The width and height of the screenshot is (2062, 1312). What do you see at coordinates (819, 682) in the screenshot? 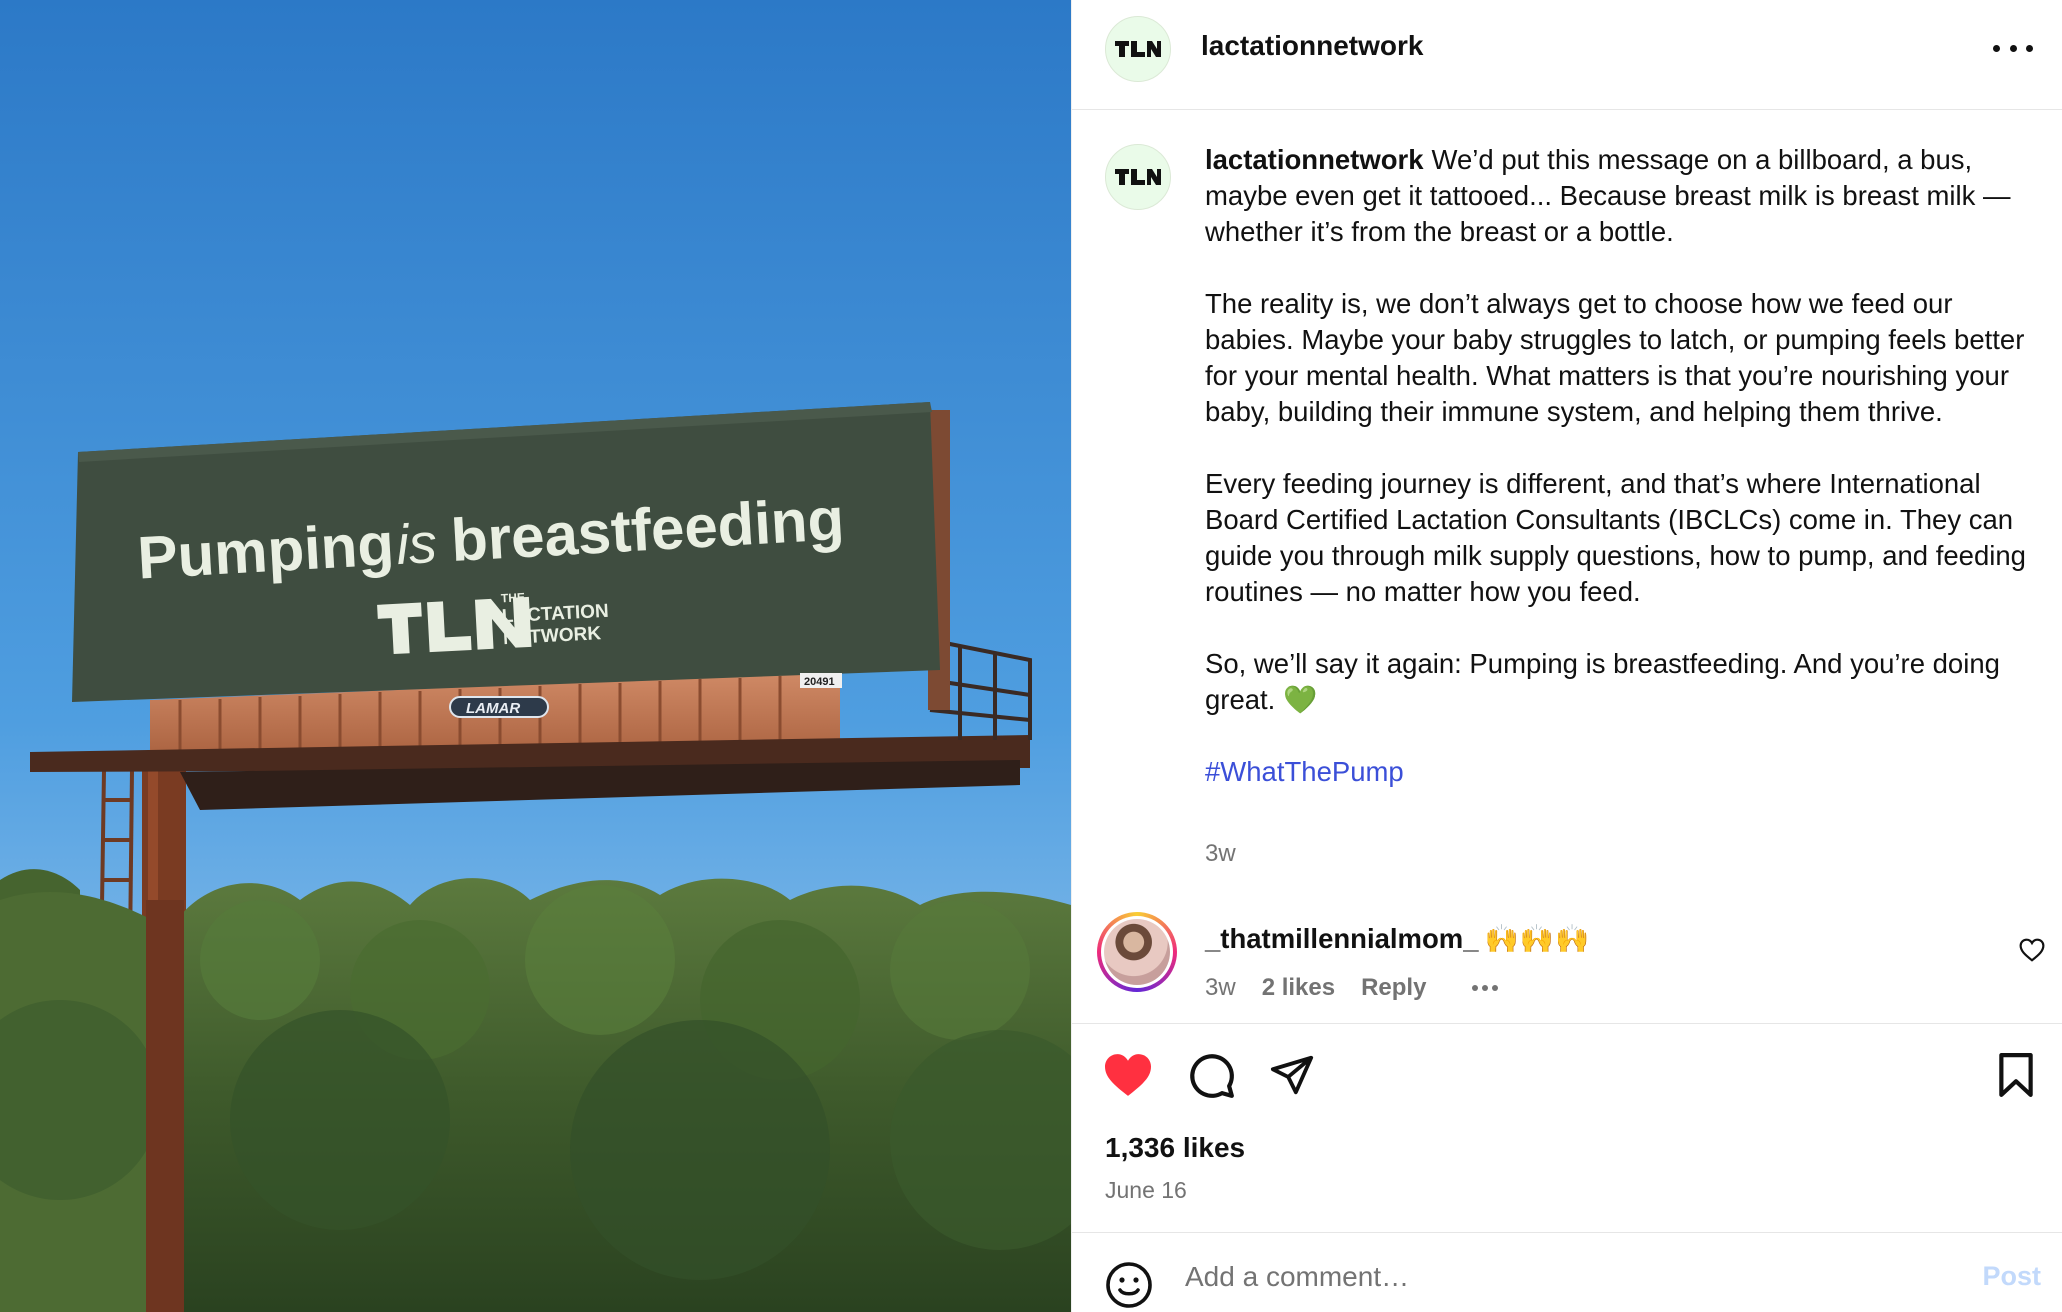
I see `billboard-number: 20491` at bounding box center [819, 682].